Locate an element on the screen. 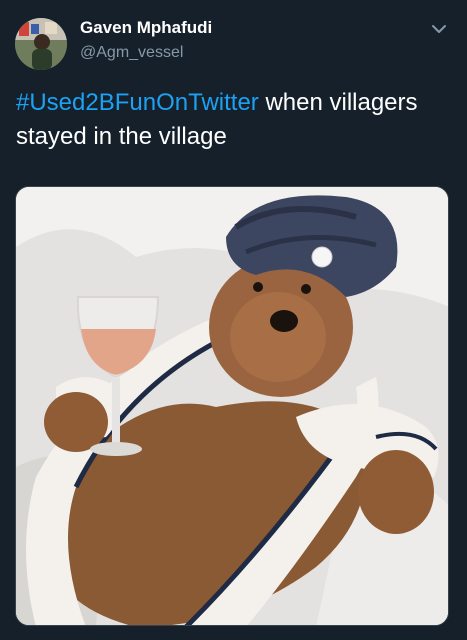 The width and height of the screenshot is (467, 640). avatar-image is located at coordinates (41, 44).